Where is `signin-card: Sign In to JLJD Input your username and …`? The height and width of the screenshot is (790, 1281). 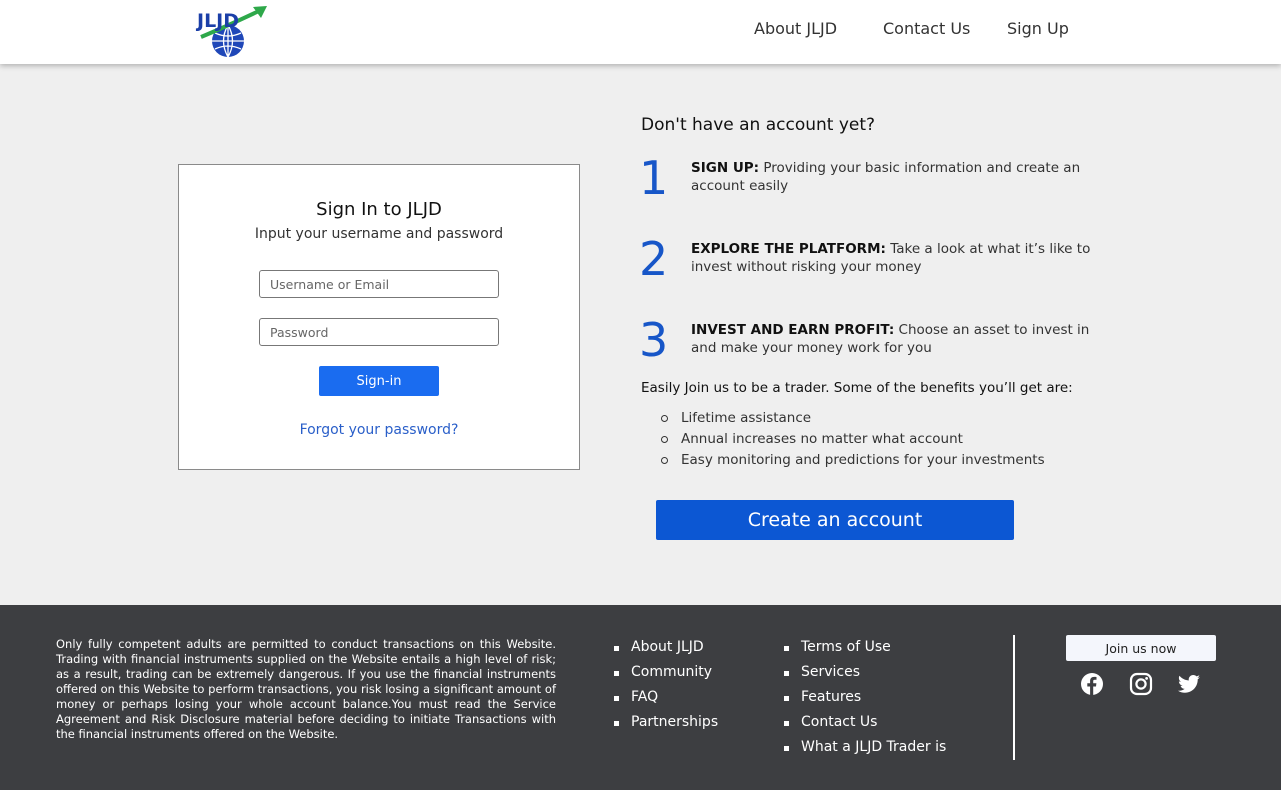
signin-card: Sign In to JLJD Input your username and … is located at coordinates (379, 317).